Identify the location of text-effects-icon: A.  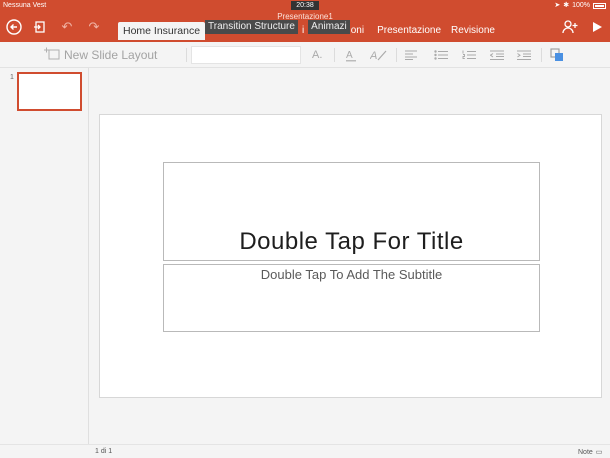
(379, 55).